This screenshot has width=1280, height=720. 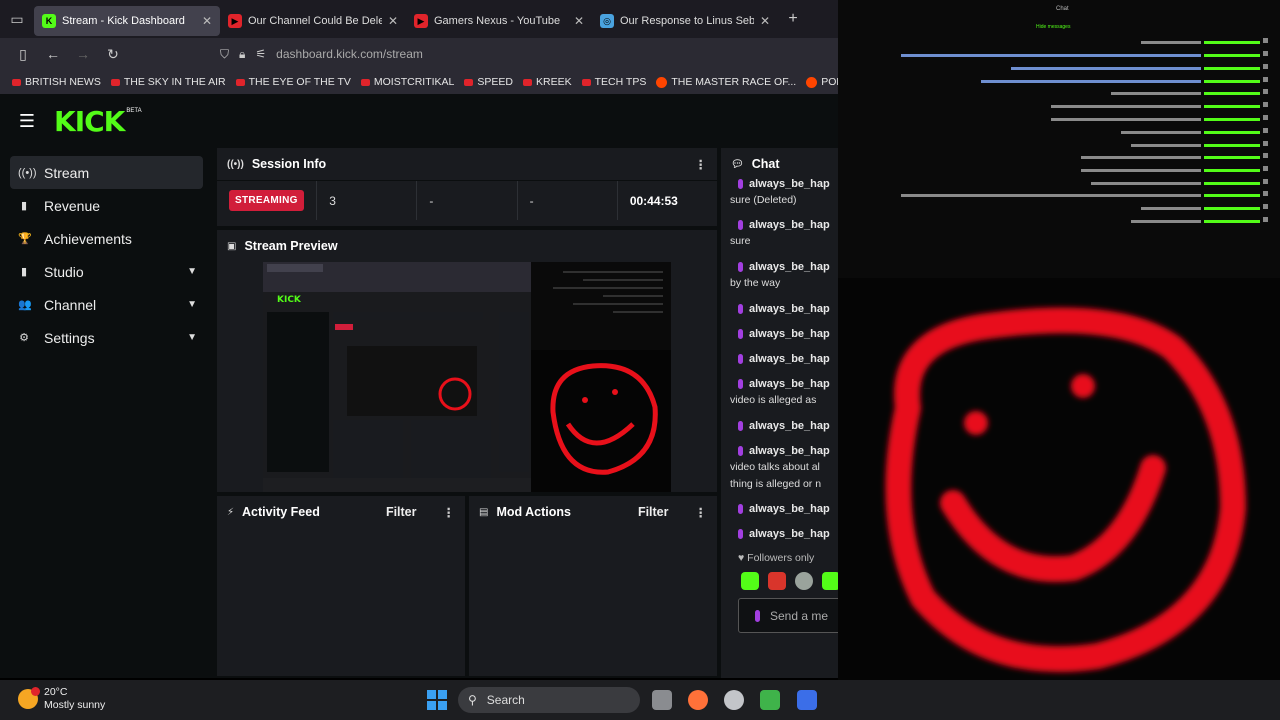 What do you see at coordinates (741, 558) in the screenshot?
I see `heart-icon: ♥` at bounding box center [741, 558].